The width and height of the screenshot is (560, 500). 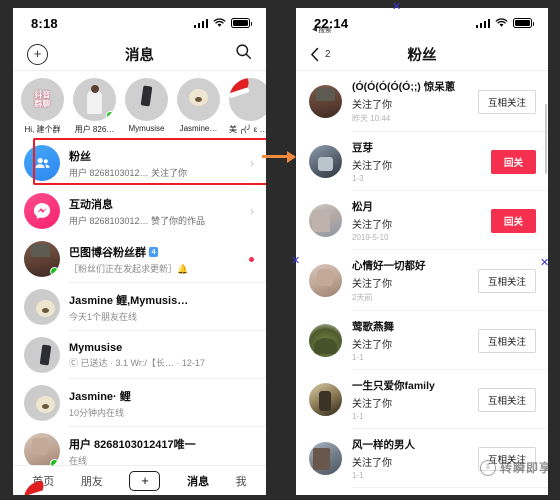 I want to click on message-row-group: 巴图博谷粉丝群 4 ［粉丝们正在发起求更新］🔔, so click(x=139, y=259).